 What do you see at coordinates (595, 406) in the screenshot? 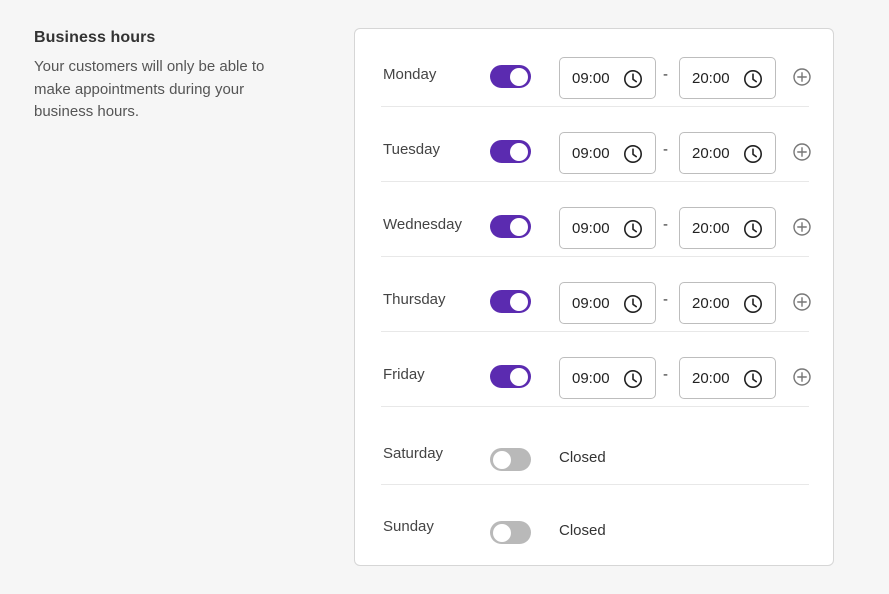
I see `row-divider` at bounding box center [595, 406].